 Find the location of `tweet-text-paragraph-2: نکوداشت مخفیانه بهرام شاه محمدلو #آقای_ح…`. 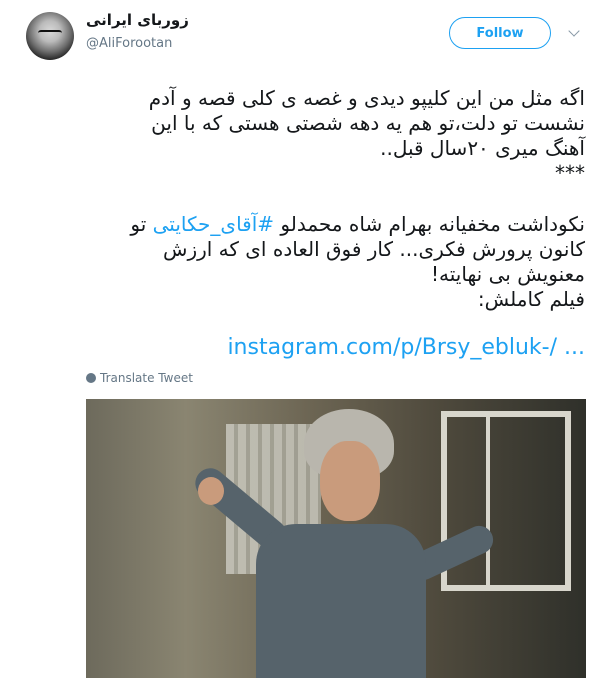

tweet-text-paragraph-2: نکوداشت مخفیانه بهرام شاه محمدلو #آقای_ح… is located at coordinates (304, 262).